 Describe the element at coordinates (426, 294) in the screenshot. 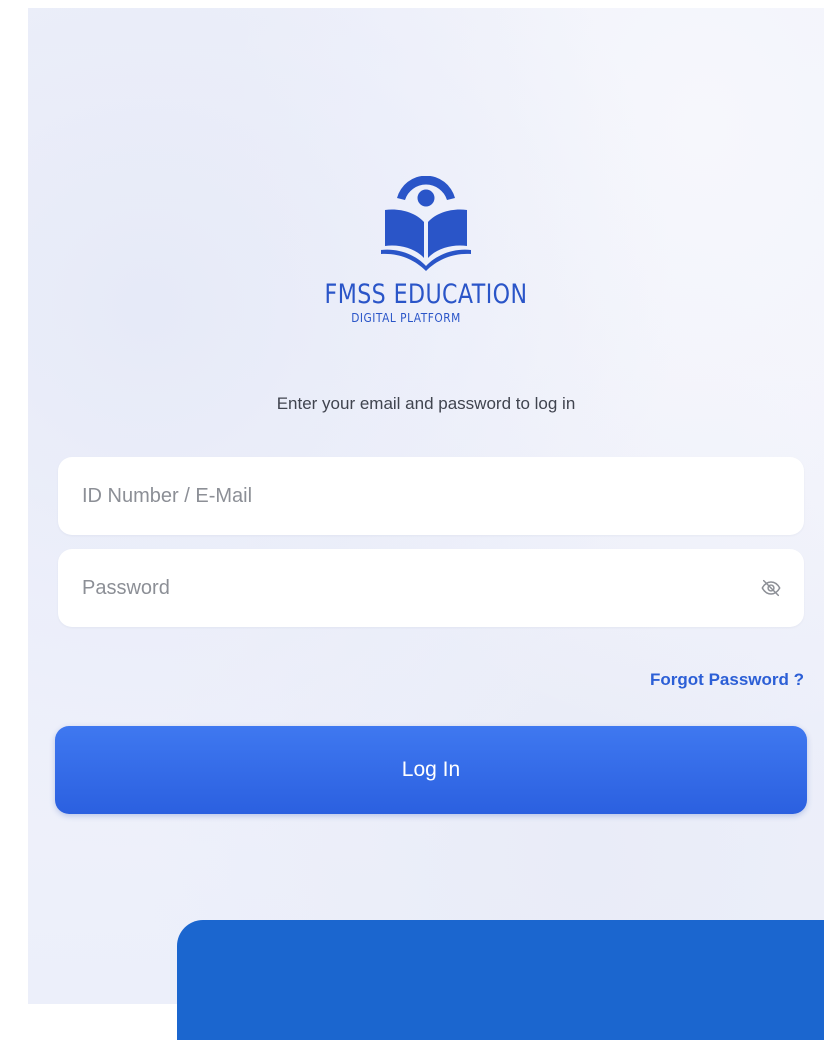

I see `brand-title: FMSS EDUCATION` at that location.